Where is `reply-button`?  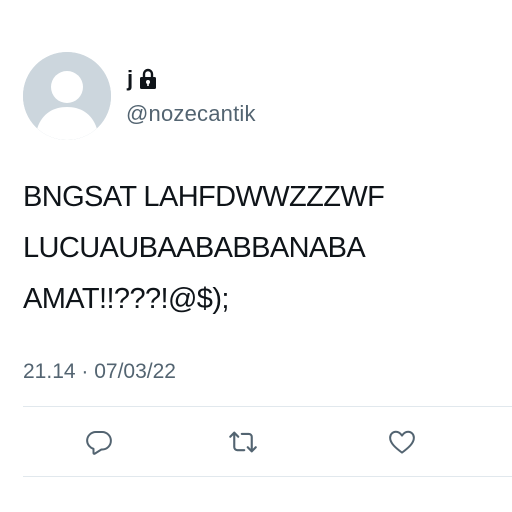 reply-button is located at coordinates (99, 442).